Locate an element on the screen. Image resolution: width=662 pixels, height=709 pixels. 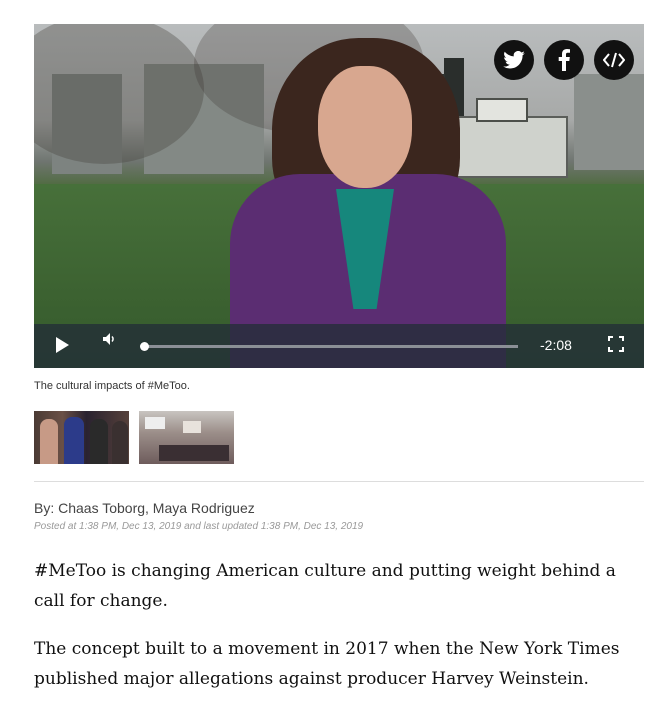
video-caption: The cultural impacts of #MeToo. is located at coordinates (112, 386).